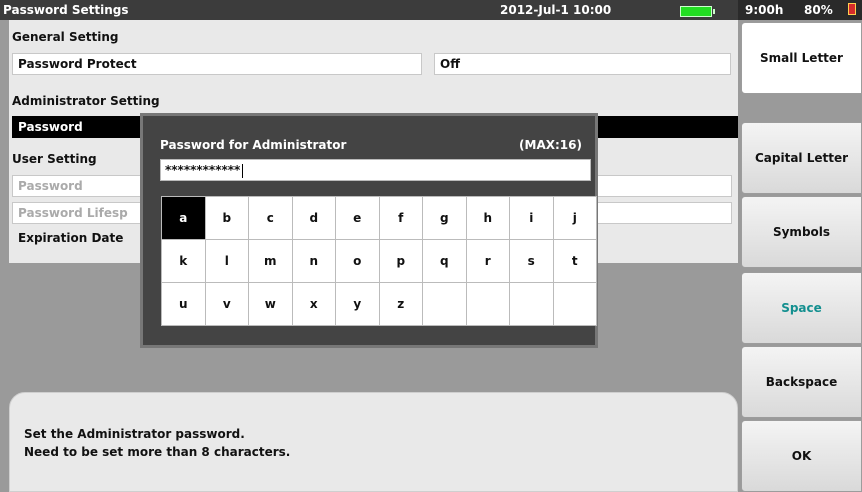 The width and height of the screenshot is (862, 492). I want to click on dialog-max-length: (MAX:16), so click(550, 145).